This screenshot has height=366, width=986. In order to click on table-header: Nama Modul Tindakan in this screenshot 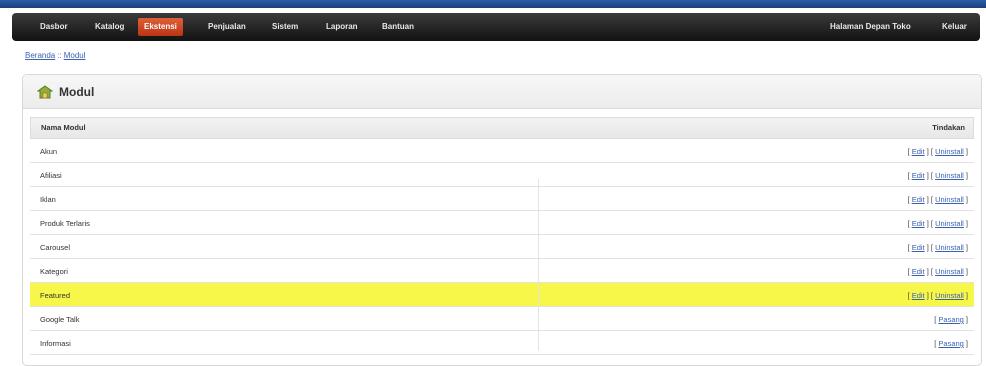, I will do `click(502, 128)`.